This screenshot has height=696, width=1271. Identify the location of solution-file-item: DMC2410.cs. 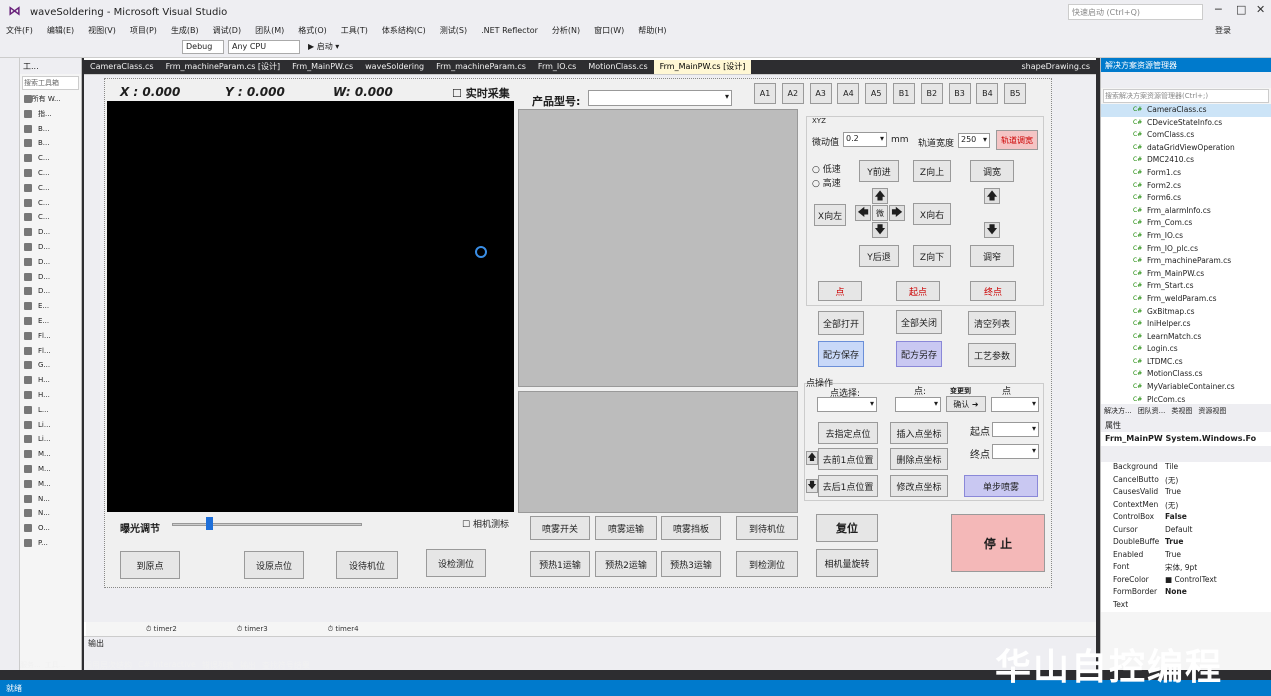
(1186, 160).